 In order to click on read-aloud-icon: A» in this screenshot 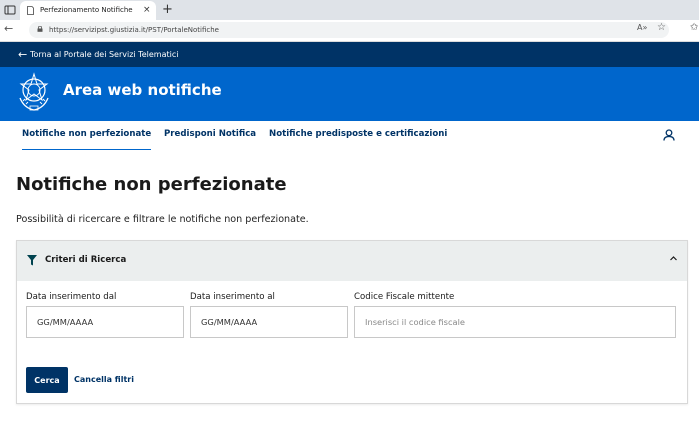, I will do `click(642, 27)`.